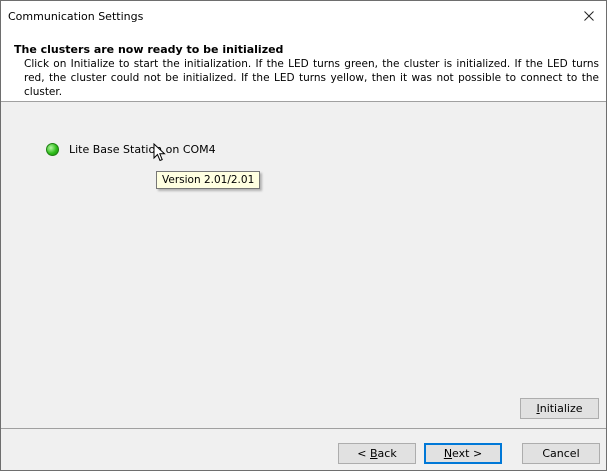  I want to click on led-status-icon, so click(52, 149).